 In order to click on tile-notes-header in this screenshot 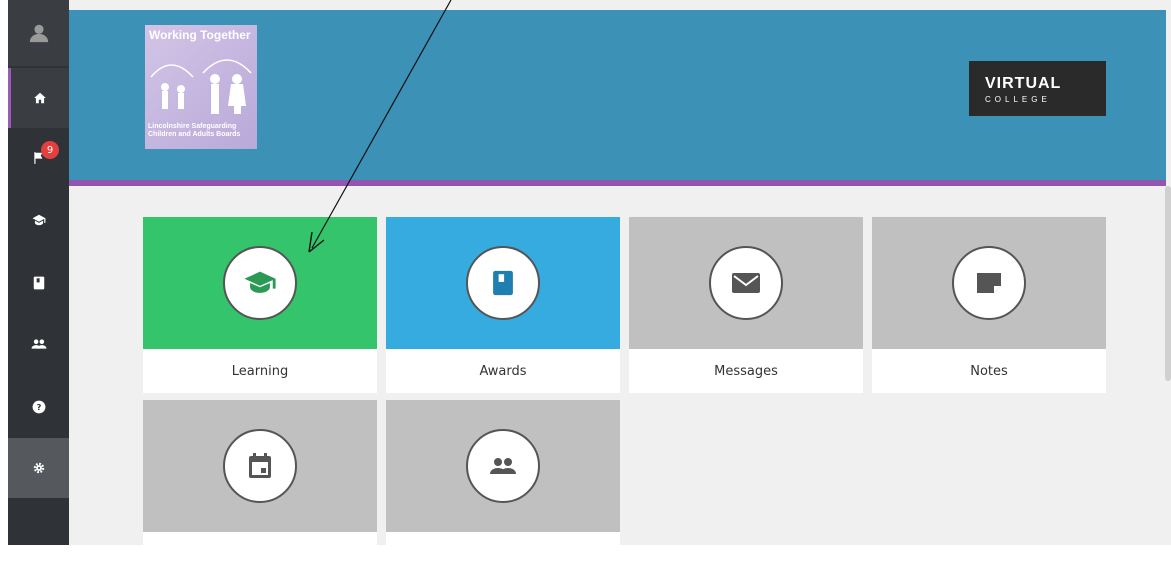, I will do `click(989, 283)`.